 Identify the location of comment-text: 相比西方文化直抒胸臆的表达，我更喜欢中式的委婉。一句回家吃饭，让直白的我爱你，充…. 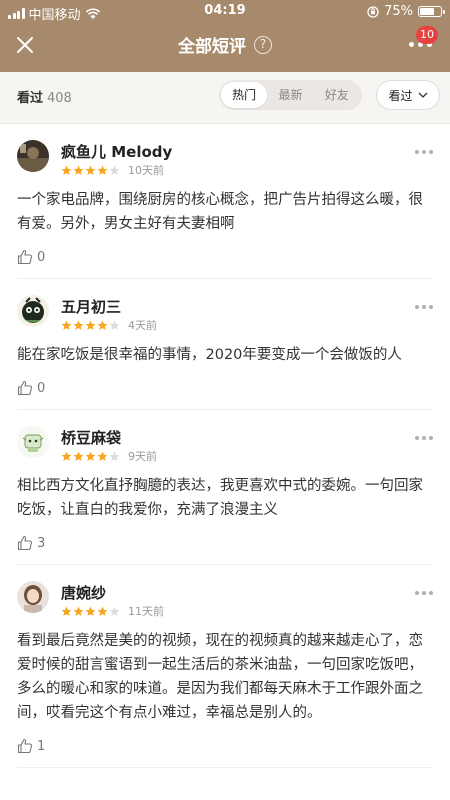
(220, 498).